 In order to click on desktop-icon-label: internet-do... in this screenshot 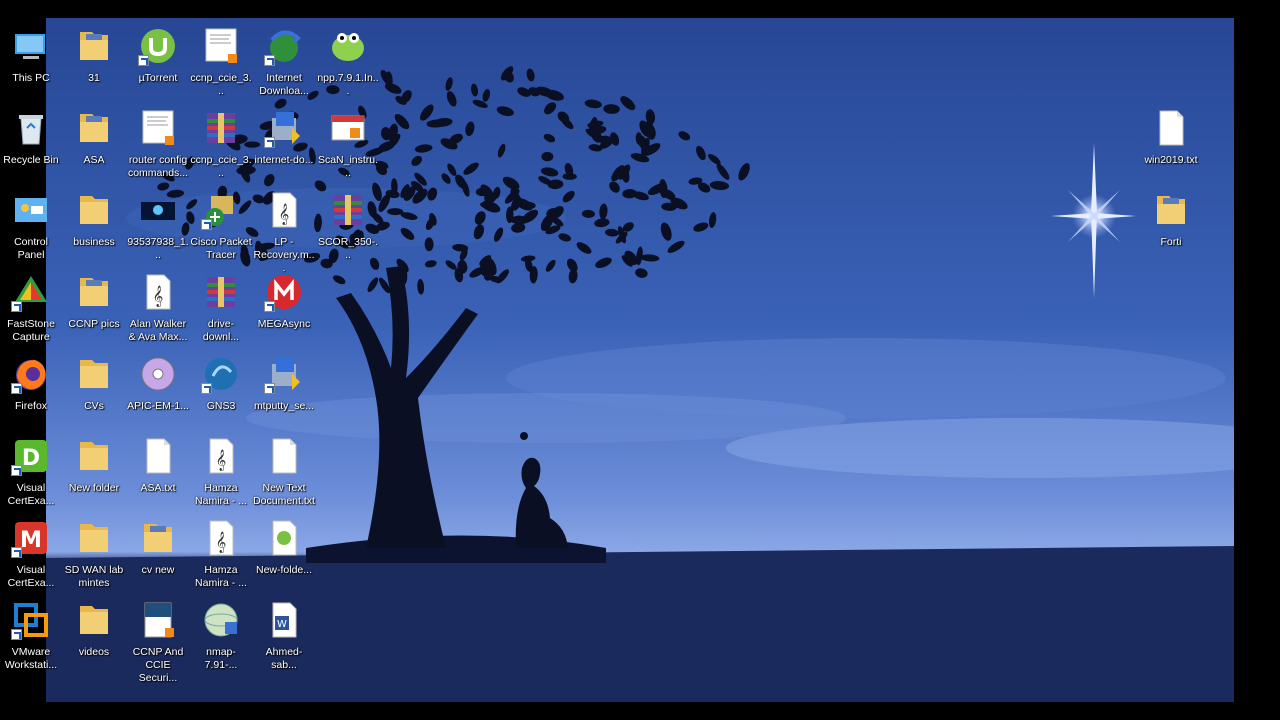, I will do `click(284, 160)`.